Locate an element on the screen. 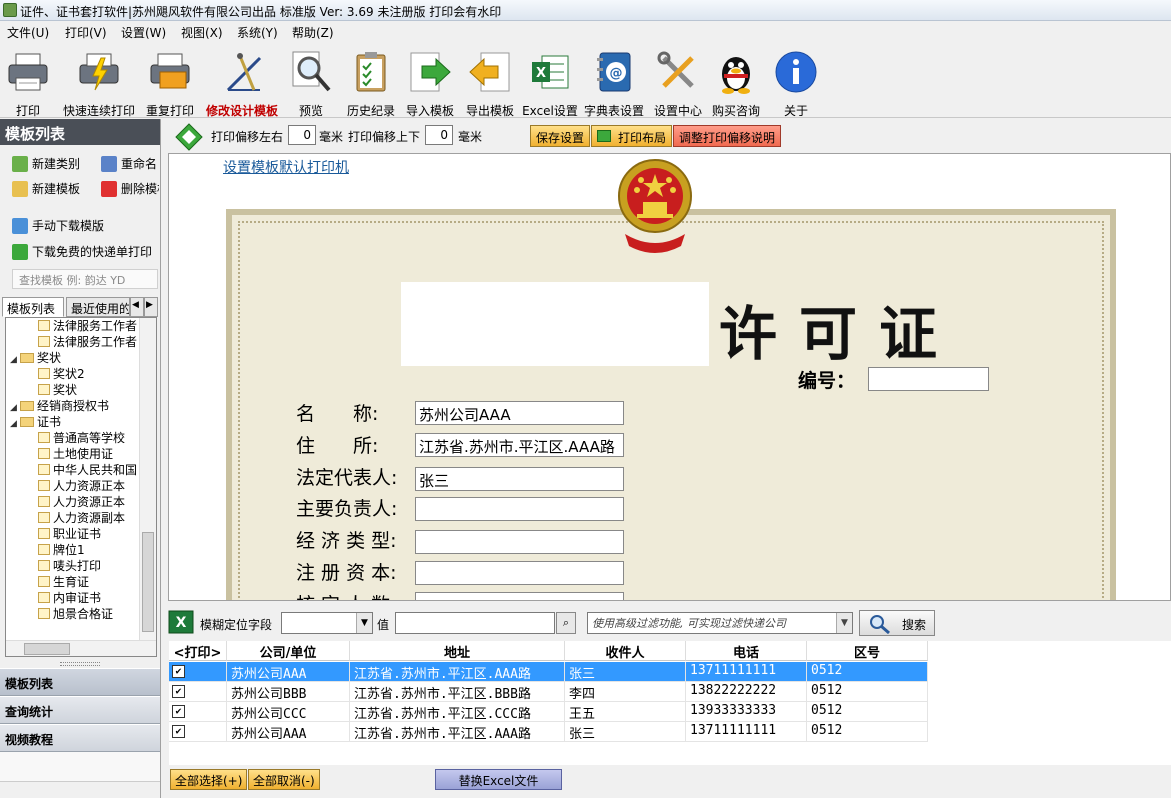 The image size is (1171, 798). print-layout-button: 打印布局 is located at coordinates (632, 136).